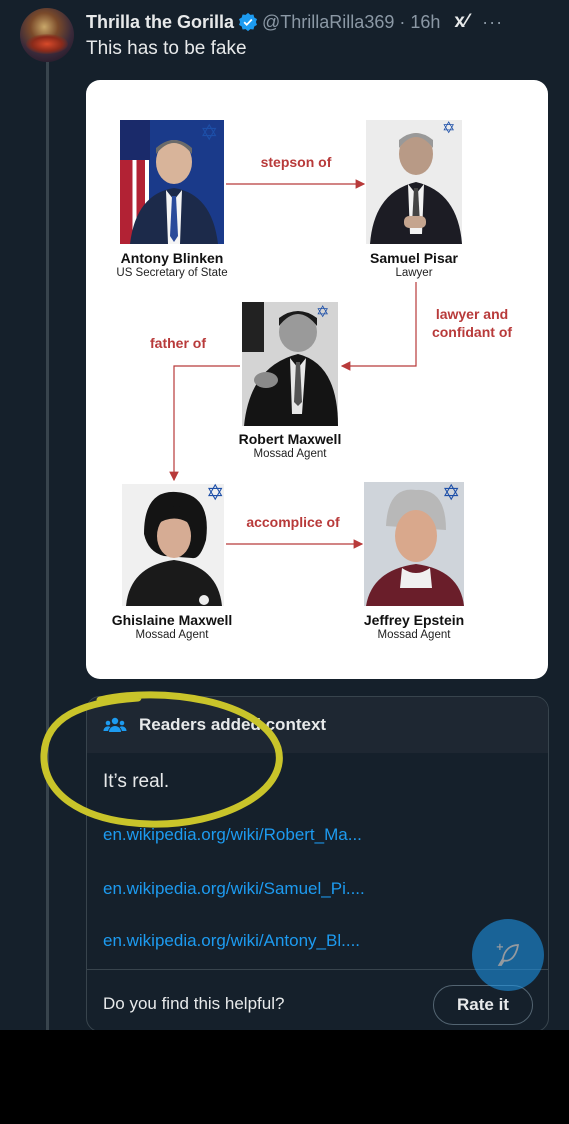 This screenshot has height=1124, width=569. What do you see at coordinates (472, 314) in the screenshot?
I see `relation-lawyer-line1: lawyer and` at bounding box center [472, 314].